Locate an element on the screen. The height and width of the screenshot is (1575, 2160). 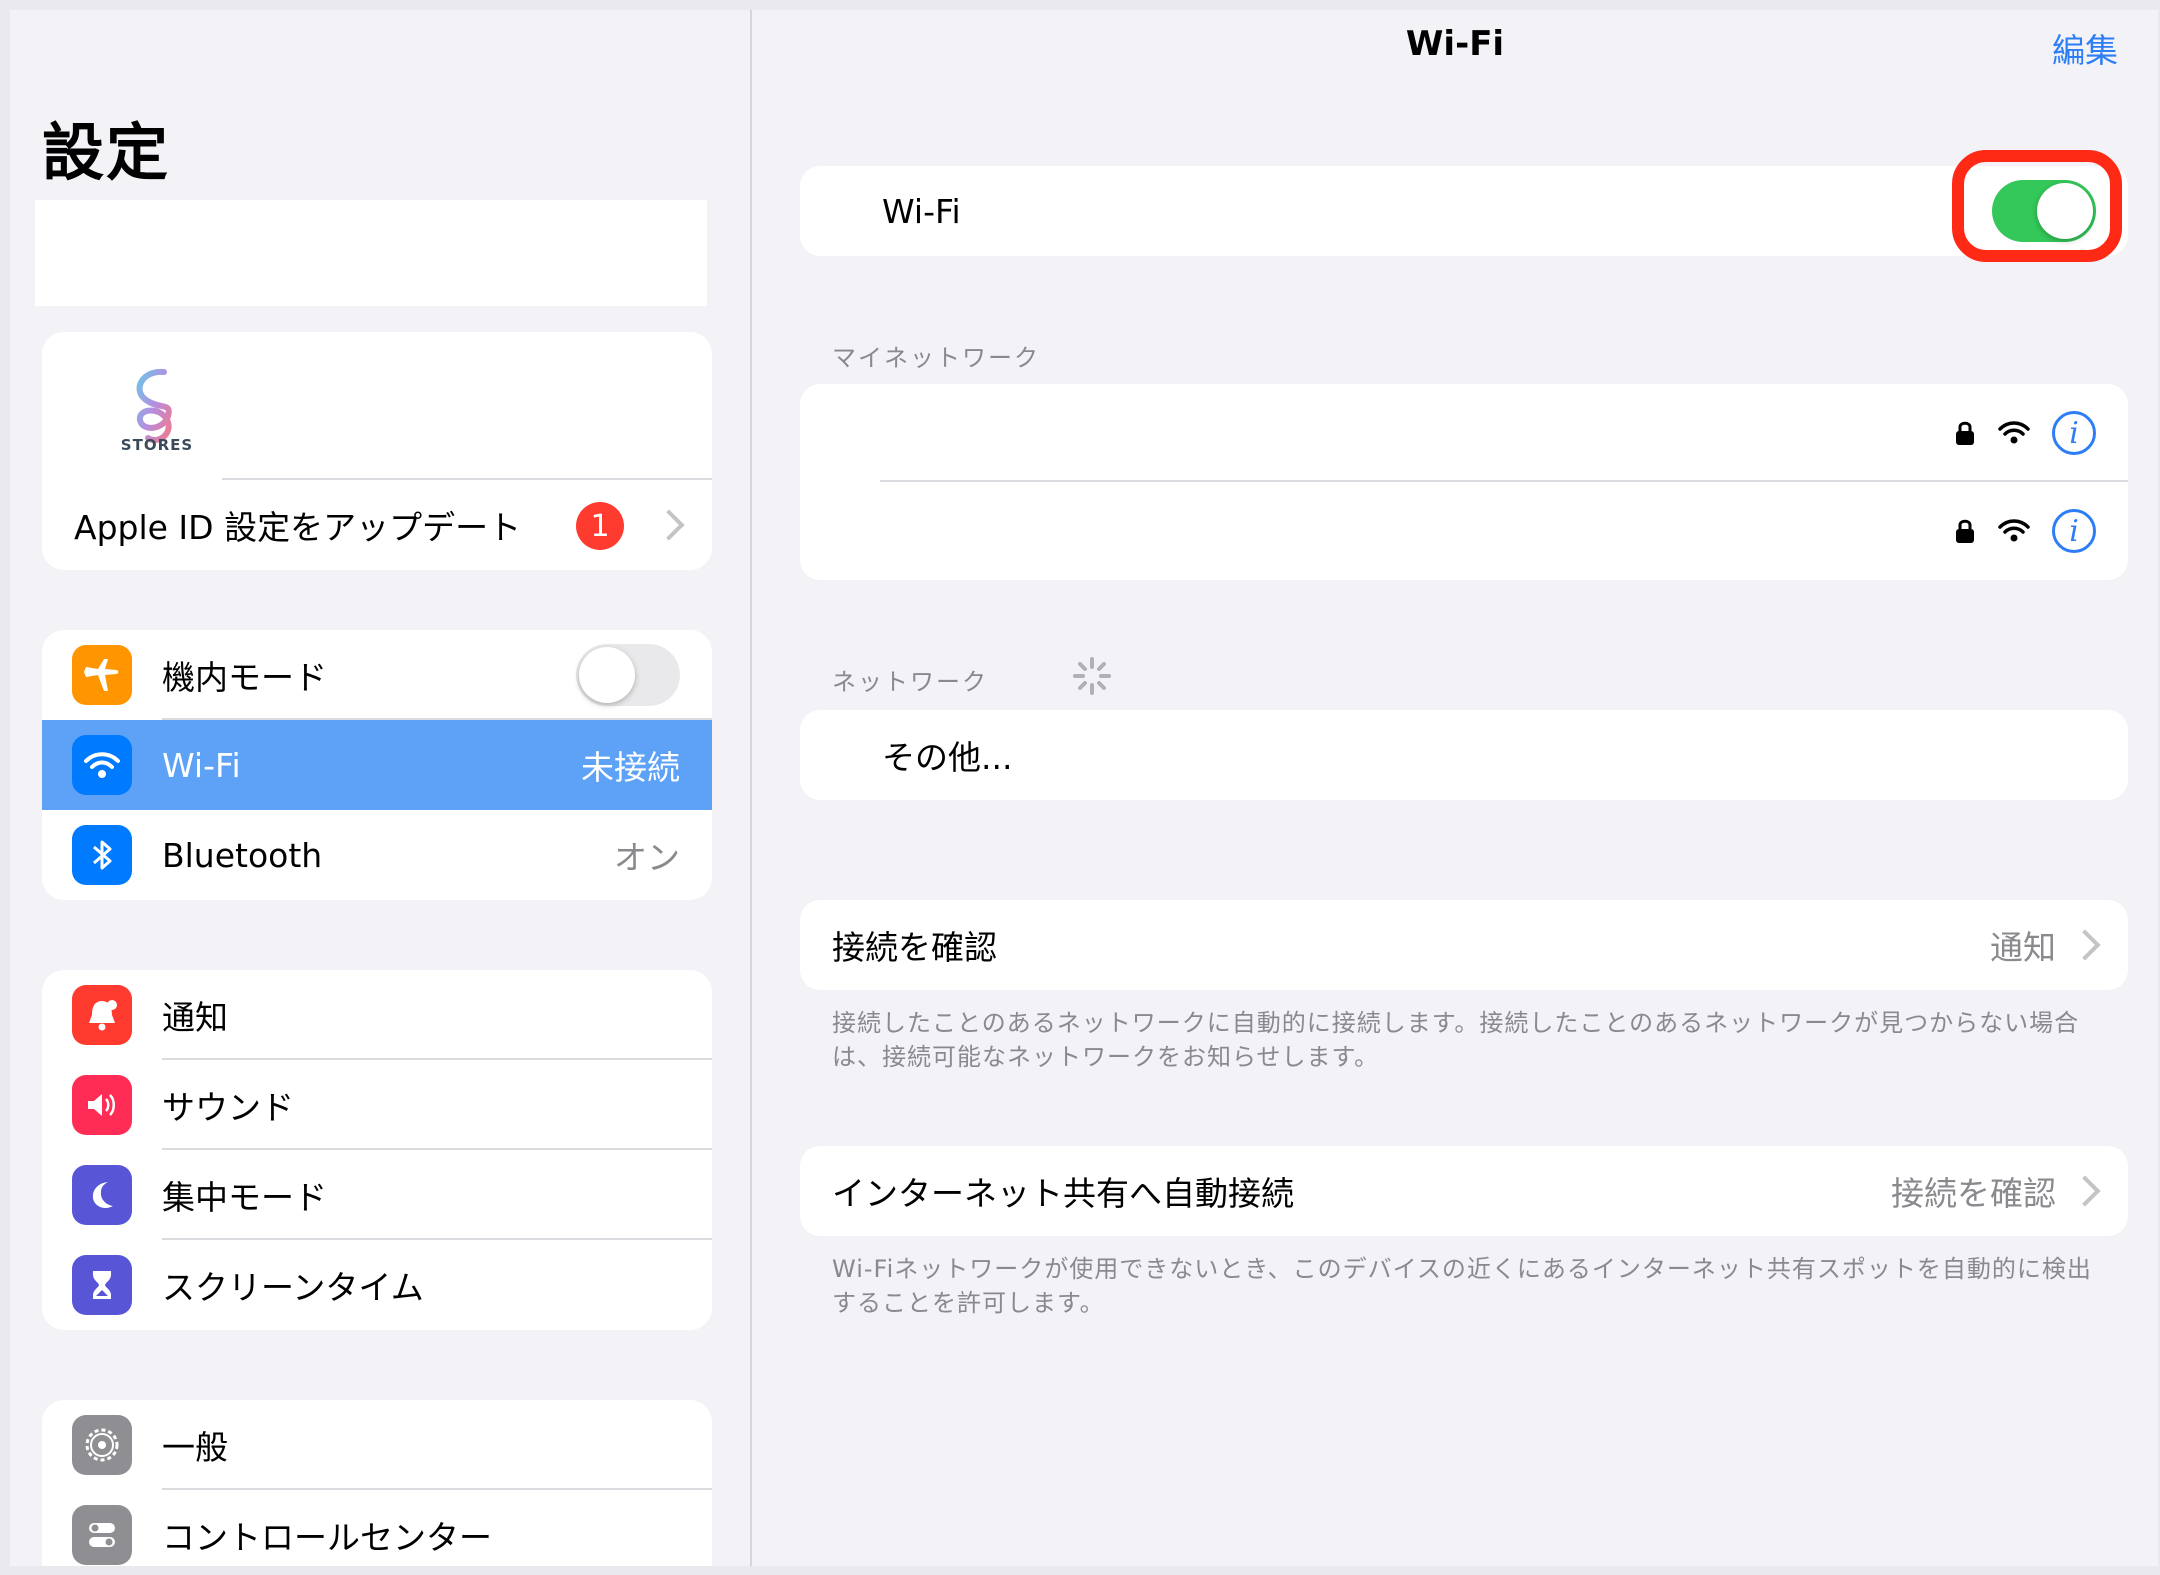
search-field is located at coordinates (371, 253).